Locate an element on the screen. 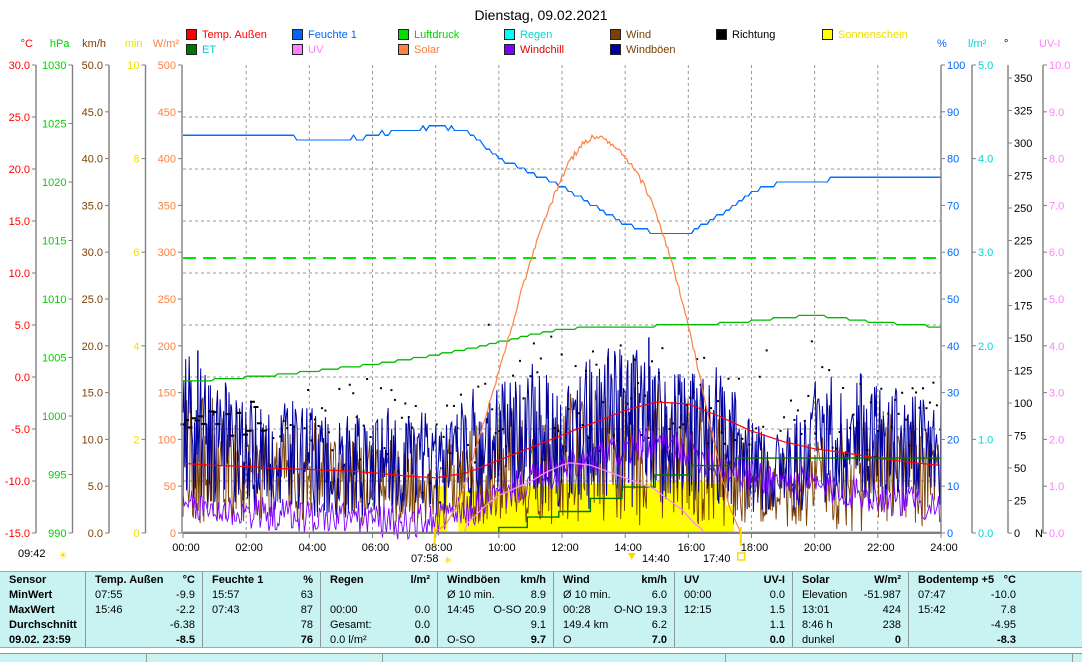 The image size is (1082, 662). feuchte-1-swatch-icon is located at coordinates (297, 34).